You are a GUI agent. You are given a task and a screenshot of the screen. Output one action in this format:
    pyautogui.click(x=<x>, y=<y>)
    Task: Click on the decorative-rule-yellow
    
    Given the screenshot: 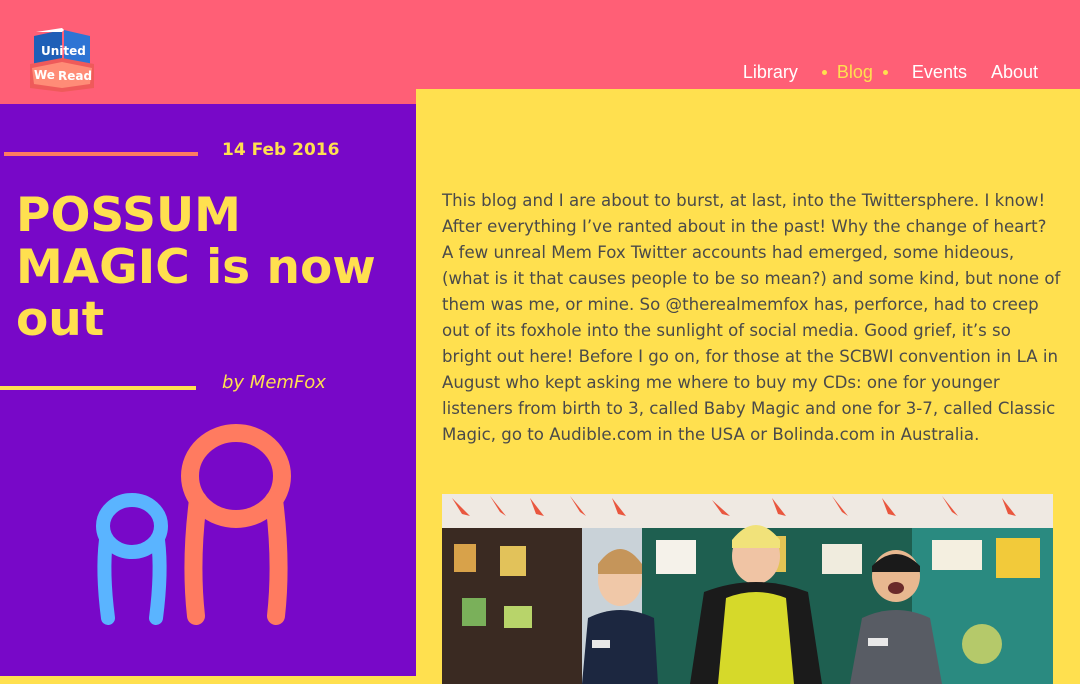 What is the action you would take?
    pyautogui.click(x=98, y=388)
    